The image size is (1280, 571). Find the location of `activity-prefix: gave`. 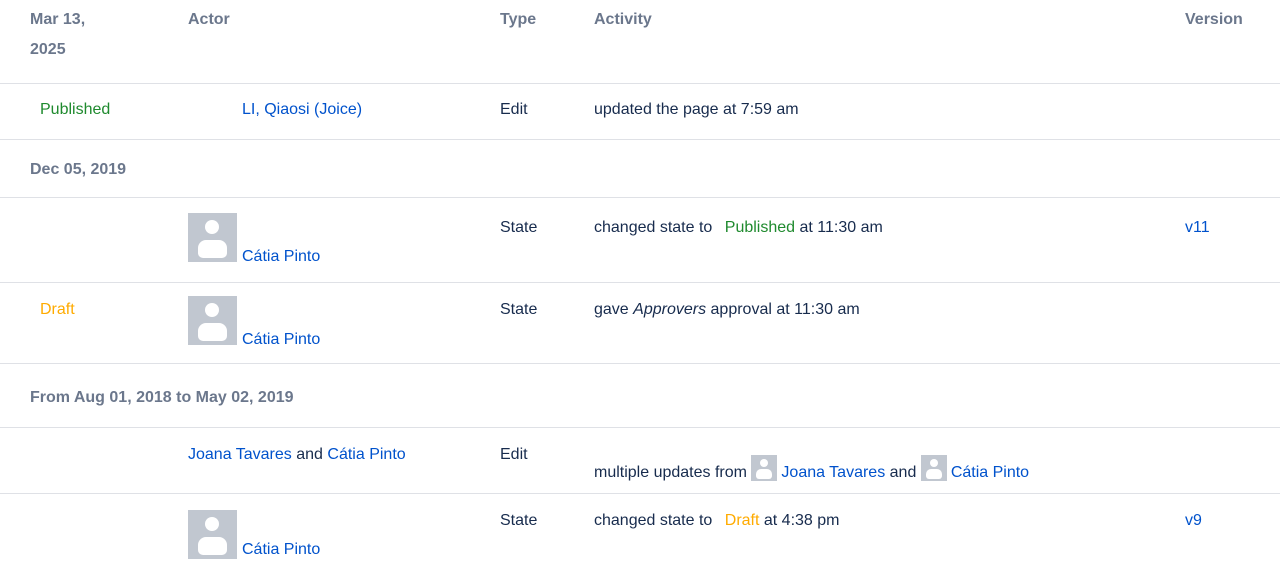

activity-prefix: gave is located at coordinates (611, 309).